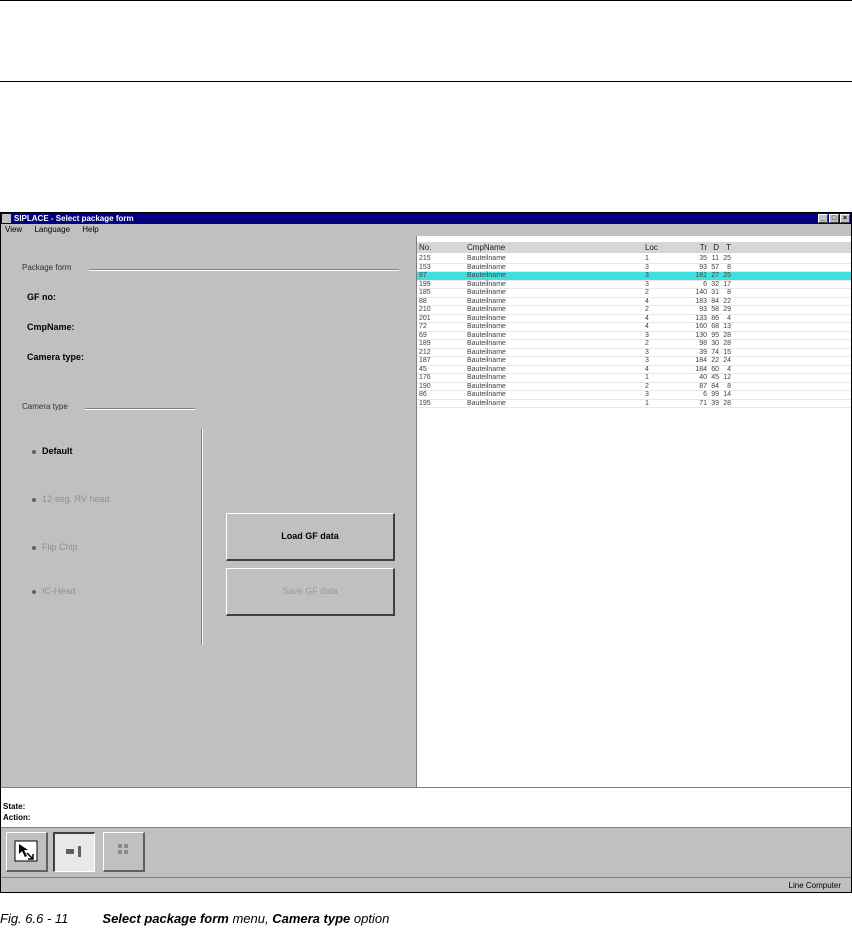 The image size is (852, 929). What do you see at coordinates (727, 352) in the screenshot?
I see `cell-t: 15` at bounding box center [727, 352].